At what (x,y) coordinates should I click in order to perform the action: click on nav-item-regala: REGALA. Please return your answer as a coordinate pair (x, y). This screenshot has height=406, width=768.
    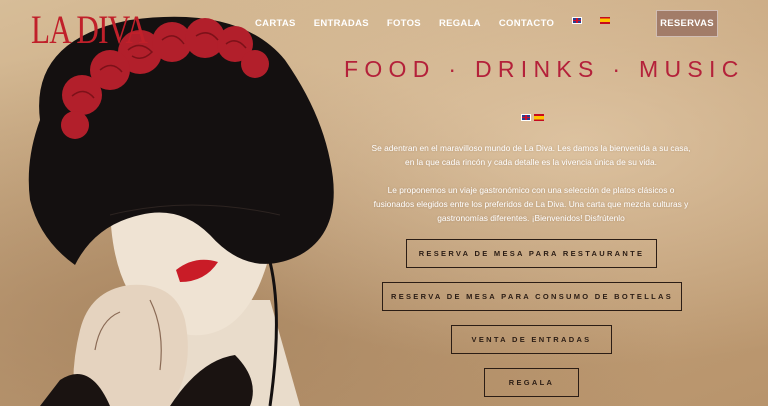
    Looking at the image, I should click on (460, 23).